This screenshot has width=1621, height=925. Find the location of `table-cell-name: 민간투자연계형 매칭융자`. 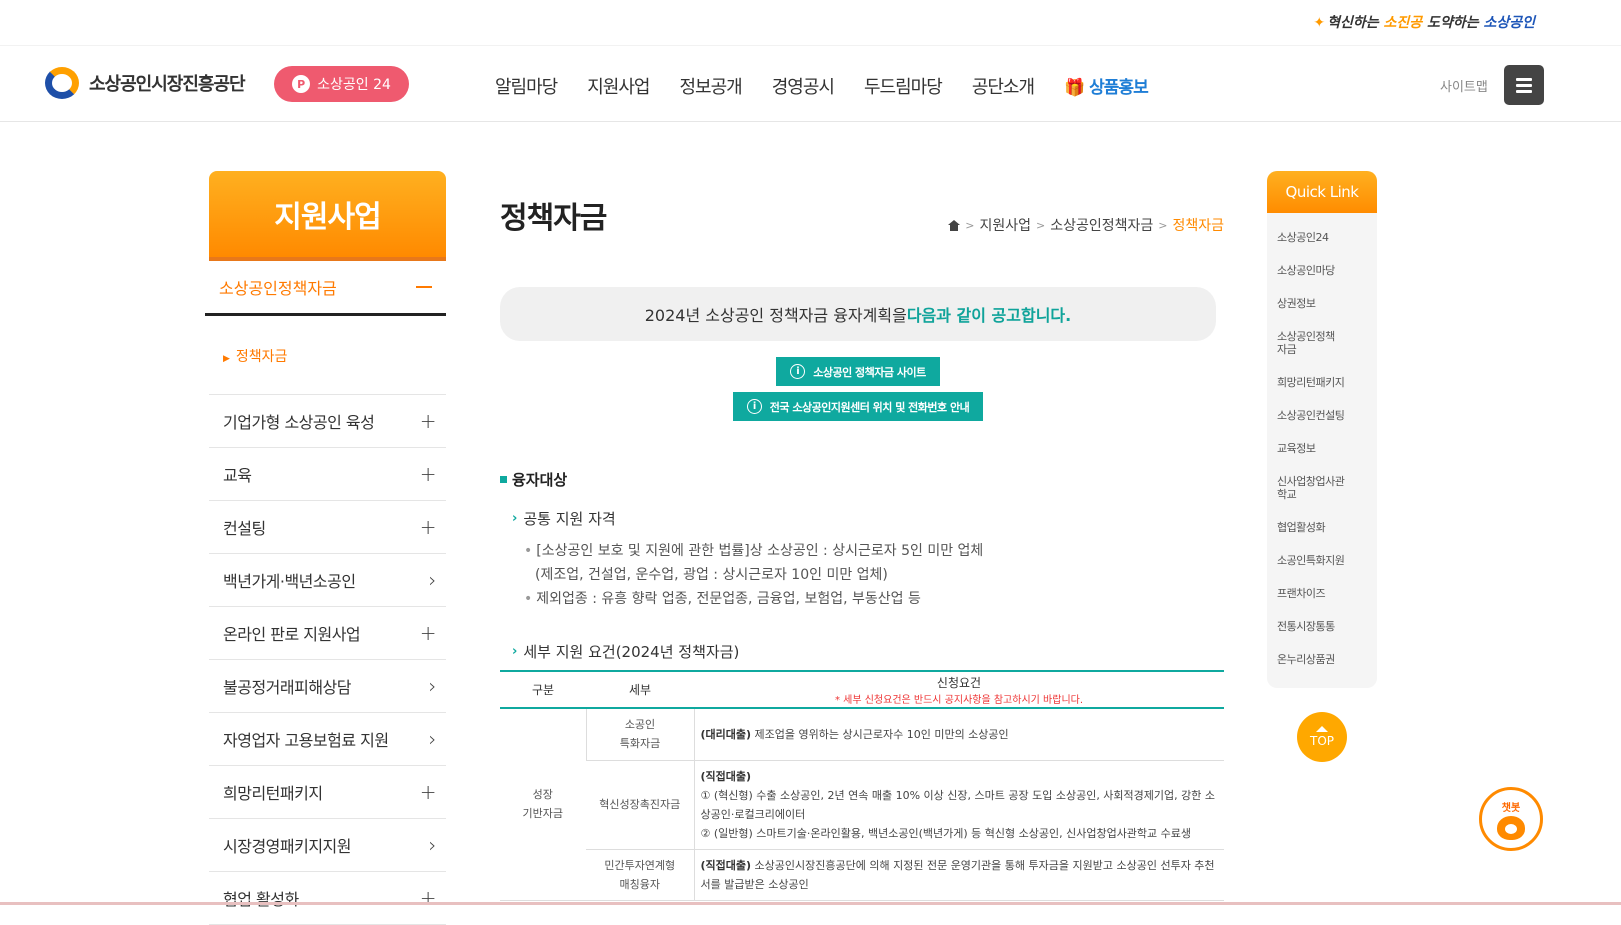

table-cell-name: 민간투자연계형 매칭융자 is located at coordinates (640, 875).